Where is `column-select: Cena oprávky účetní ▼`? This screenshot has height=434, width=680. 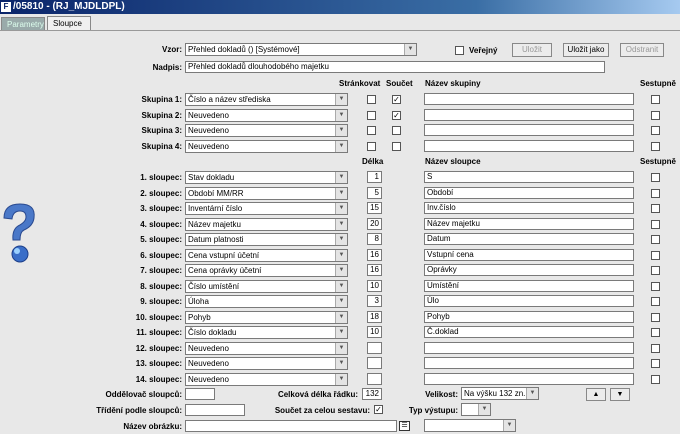
column-select: Cena oprávky účetní ▼ is located at coordinates (266, 270).